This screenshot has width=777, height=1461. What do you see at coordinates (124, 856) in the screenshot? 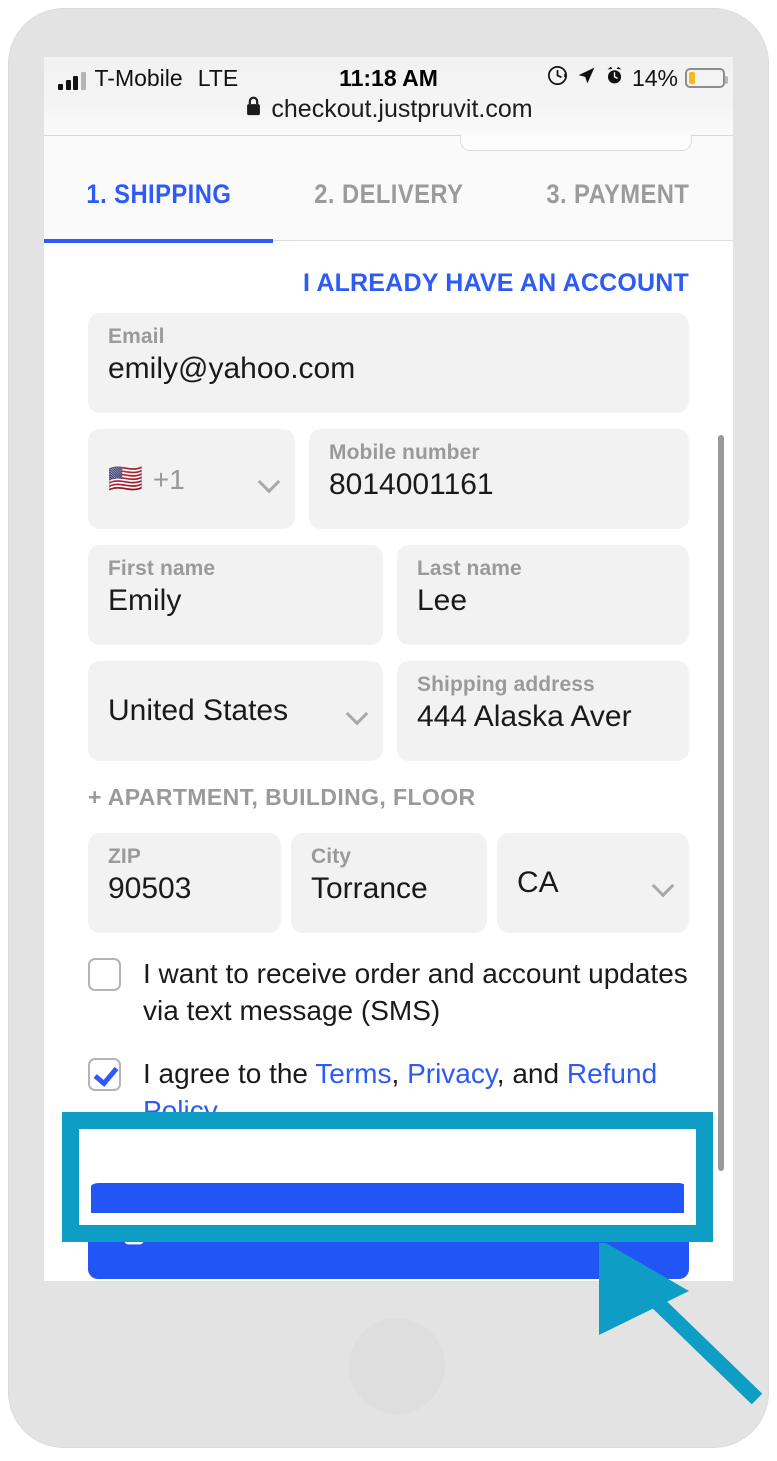
I see `zip-label: ZIP` at bounding box center [124, 856].